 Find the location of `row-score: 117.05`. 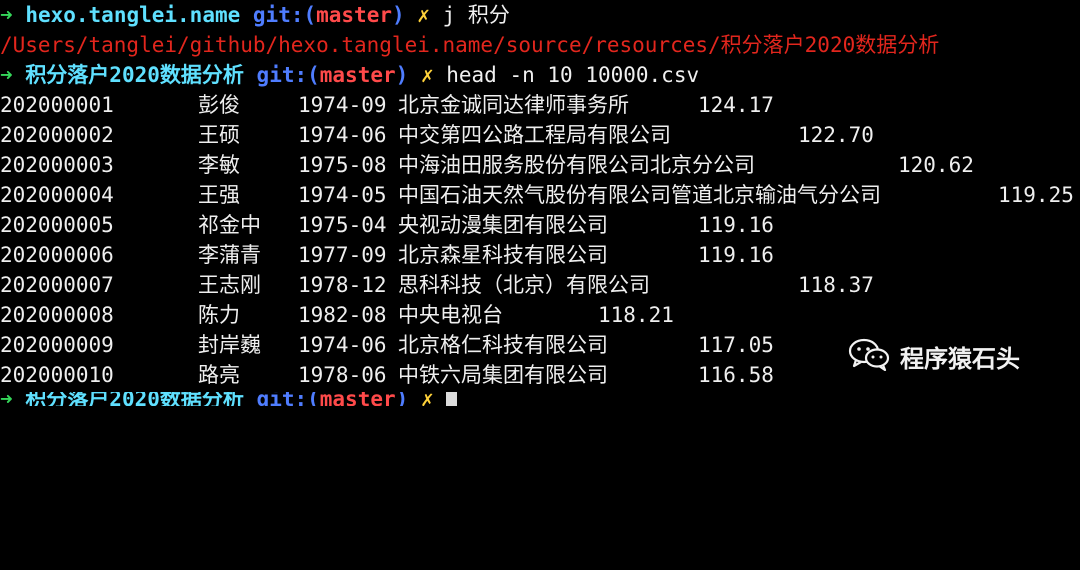

row-score: 117.05 is located at coordinates (736, 345).